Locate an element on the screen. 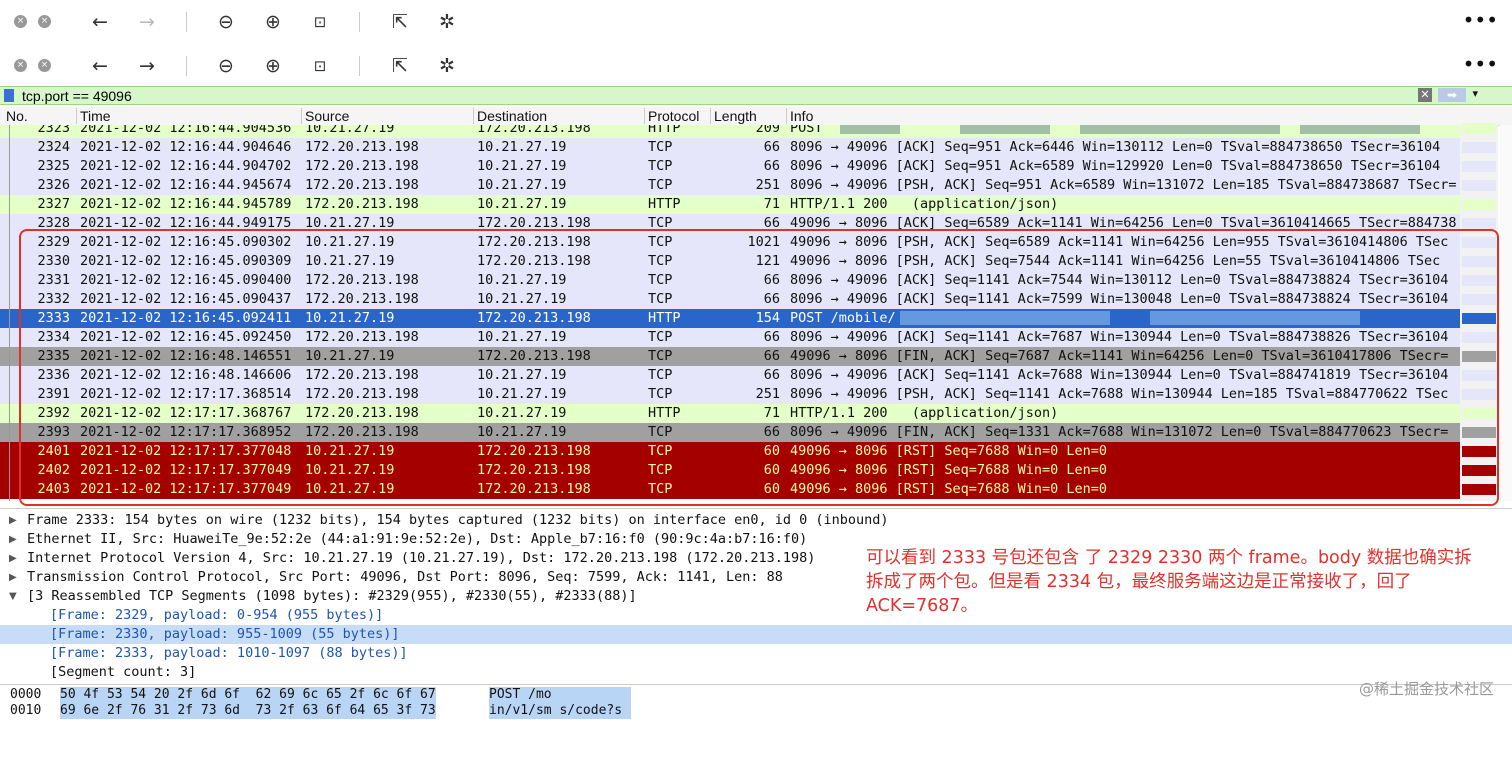  packet-cell-no: 2324 is located at coordinates (53, 147).